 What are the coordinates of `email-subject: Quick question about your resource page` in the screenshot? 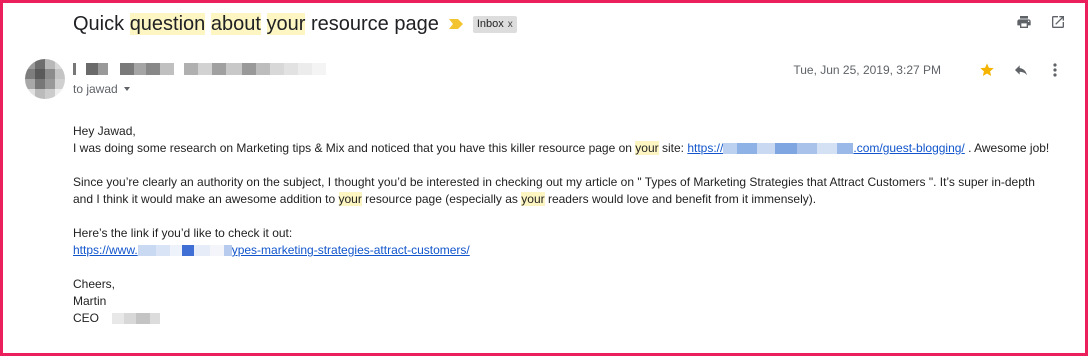 It's located at (256, 24).